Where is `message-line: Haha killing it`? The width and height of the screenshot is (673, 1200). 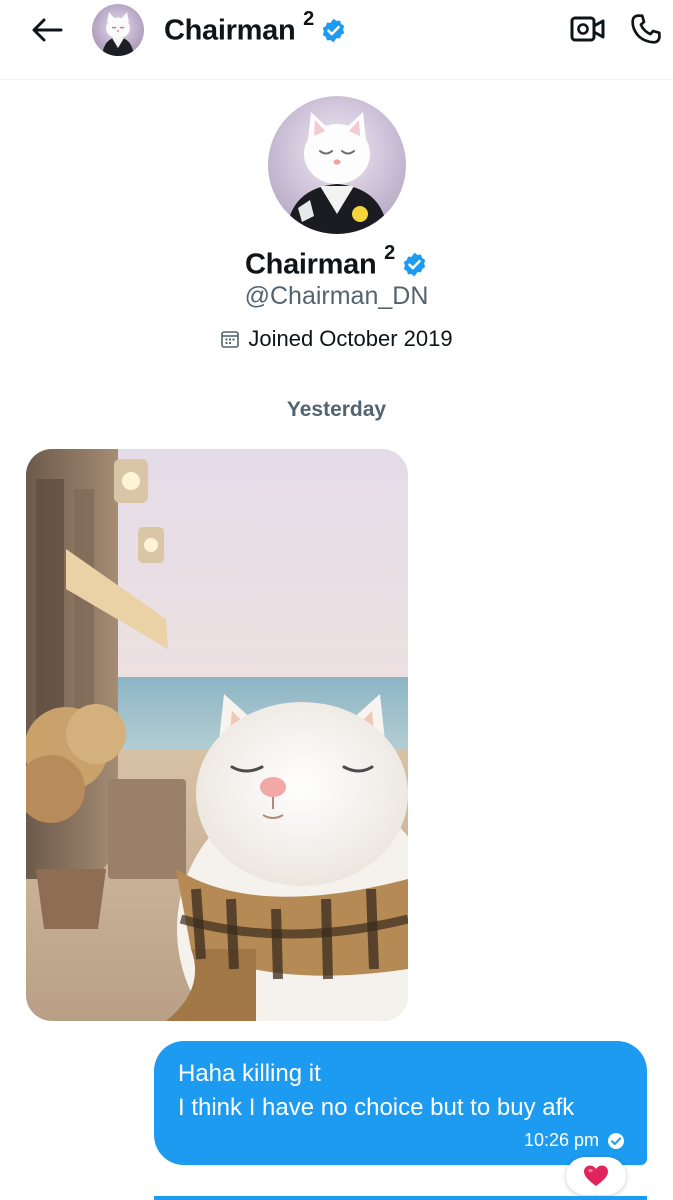
message-line: Haha killing it is located at coordinates (249, 1073).